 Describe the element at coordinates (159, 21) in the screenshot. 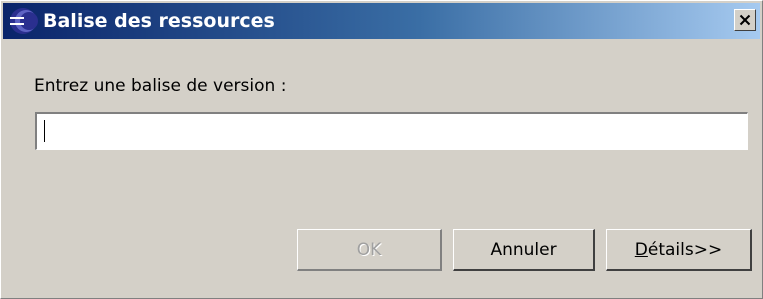

I see `dialog-title: Balise des ressources` at that location.